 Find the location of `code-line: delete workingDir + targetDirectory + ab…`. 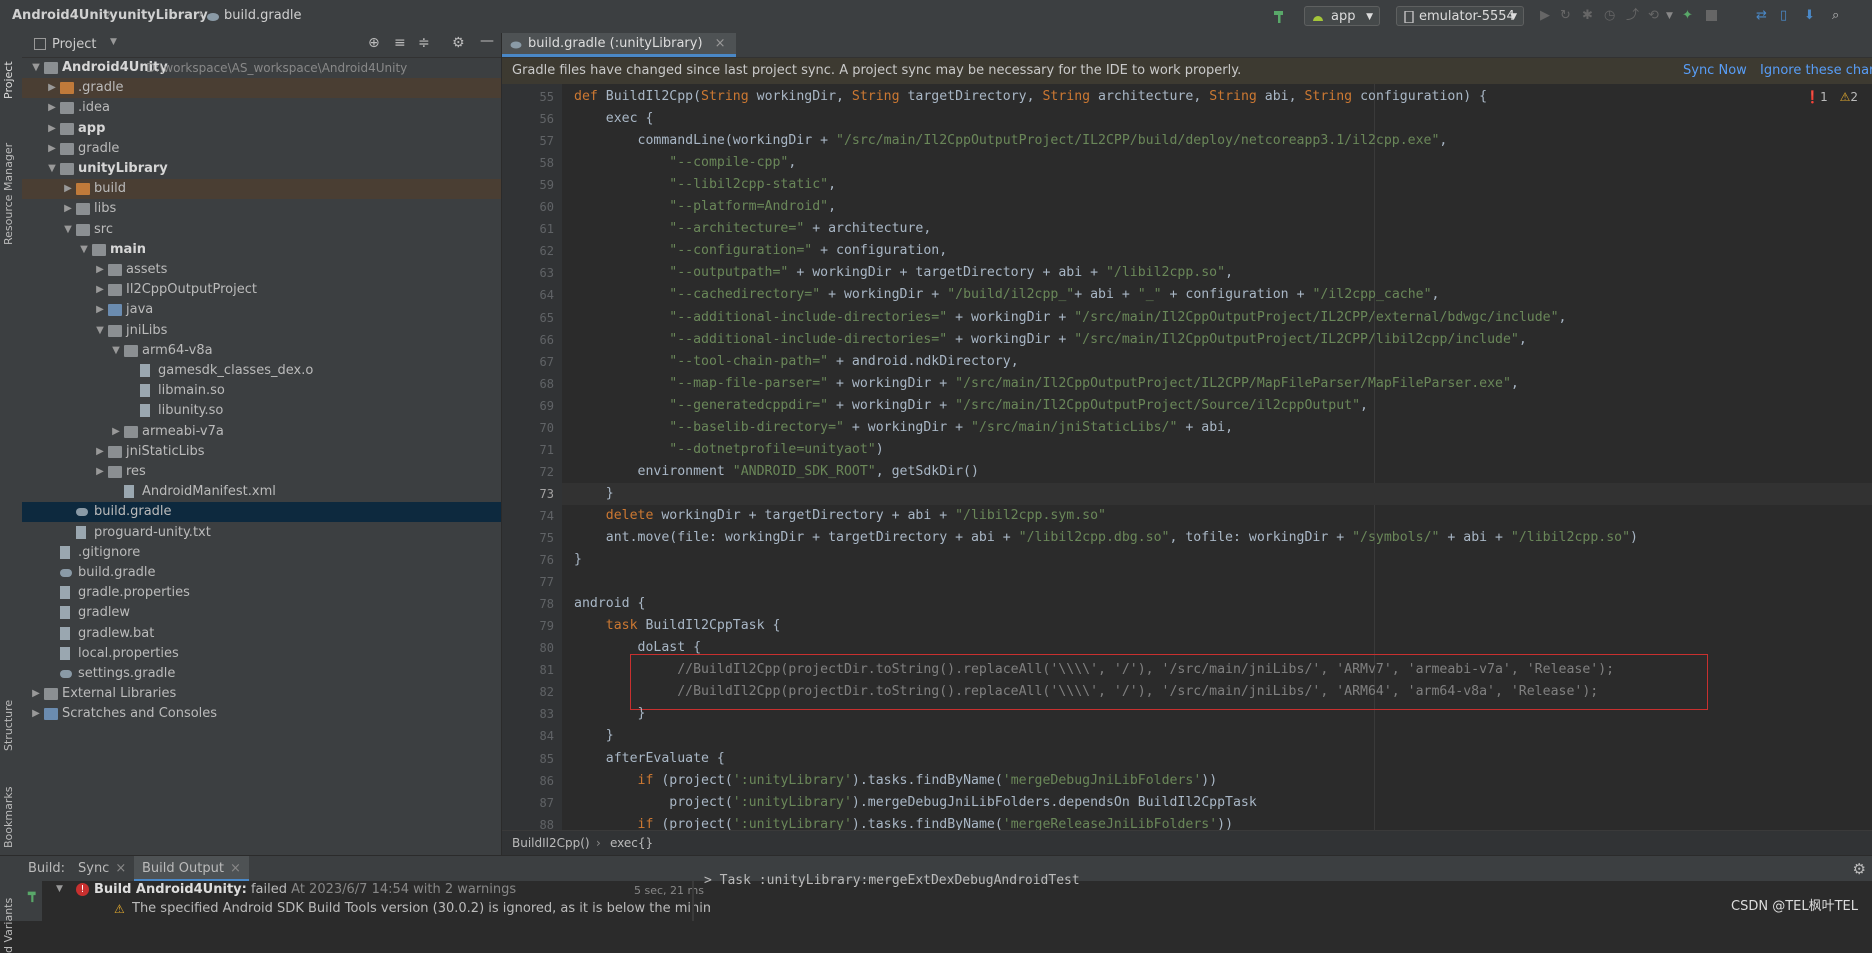

code-line: delete workingDir + targetDirectory + ab… is located at coordinates (840, 516).